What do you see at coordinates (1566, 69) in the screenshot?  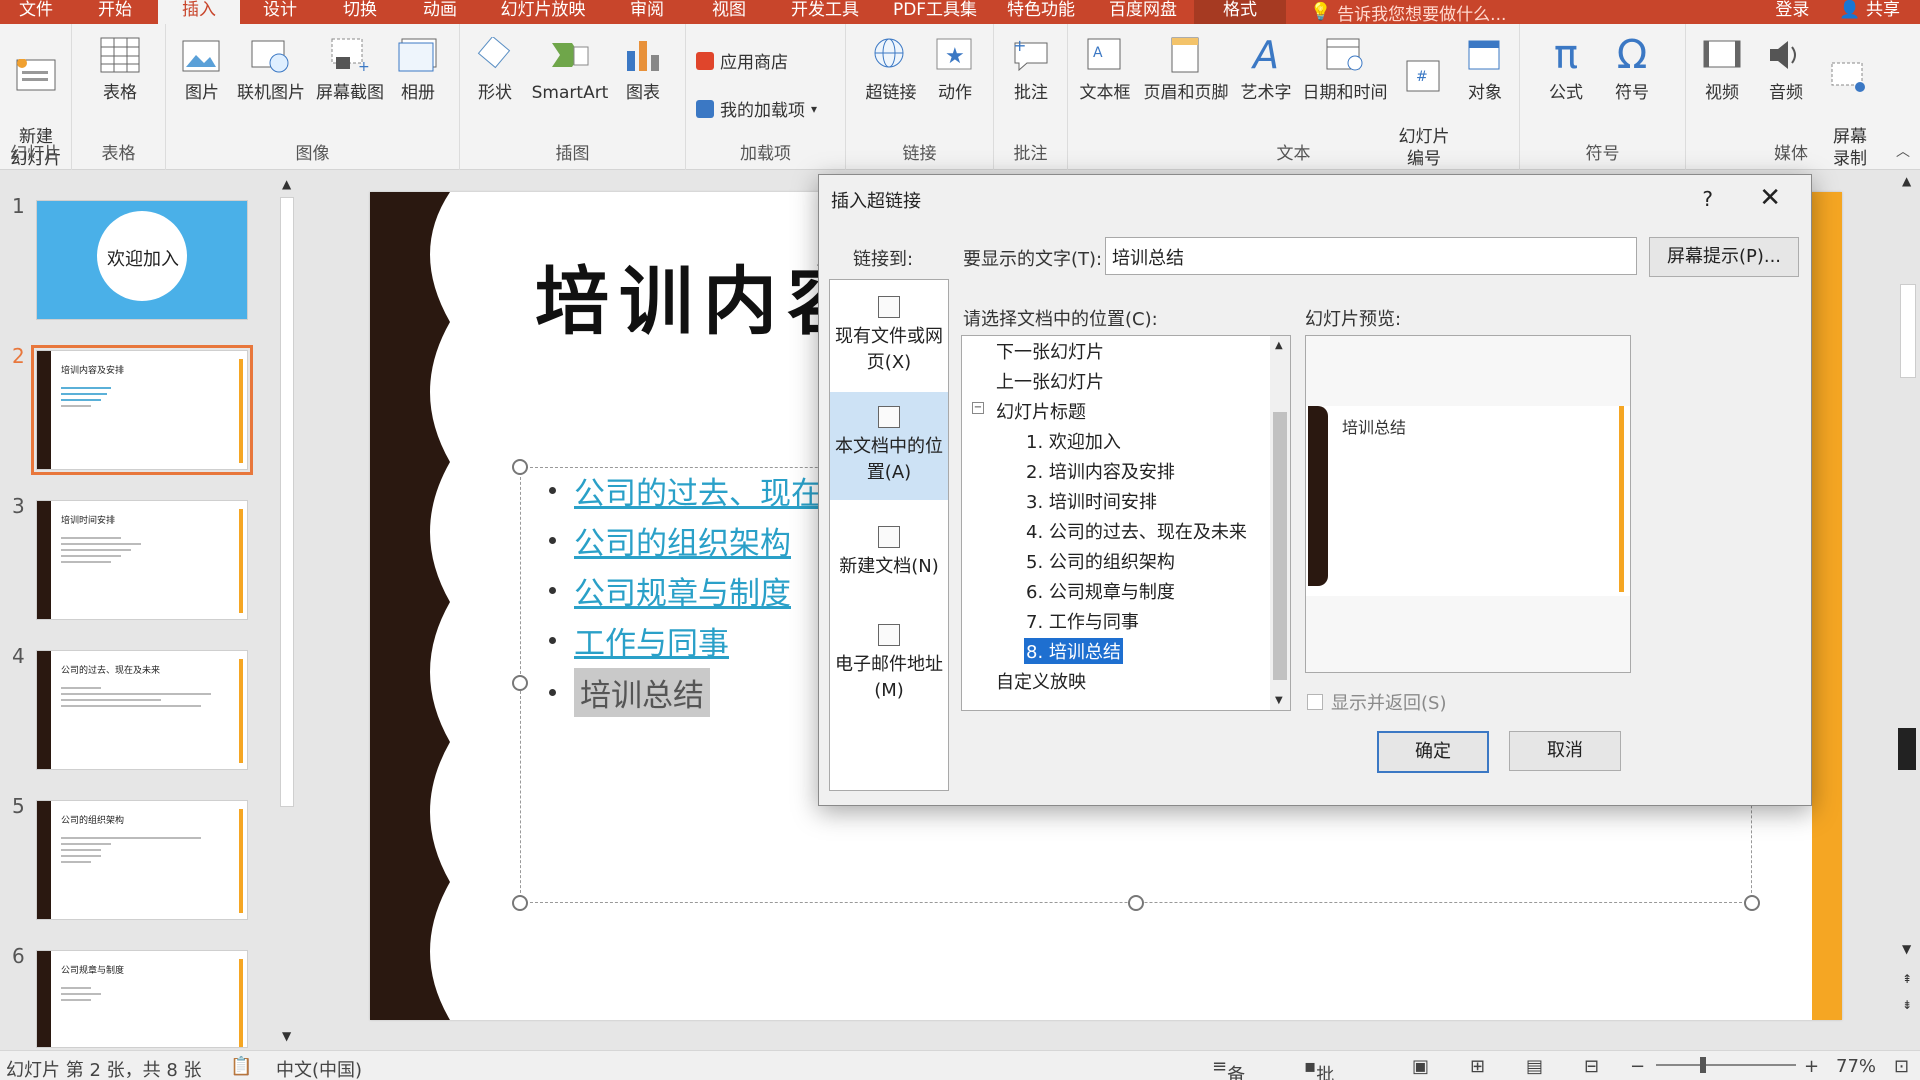 I see `equation-button: π 公式` at bounding box center [1566, 69].